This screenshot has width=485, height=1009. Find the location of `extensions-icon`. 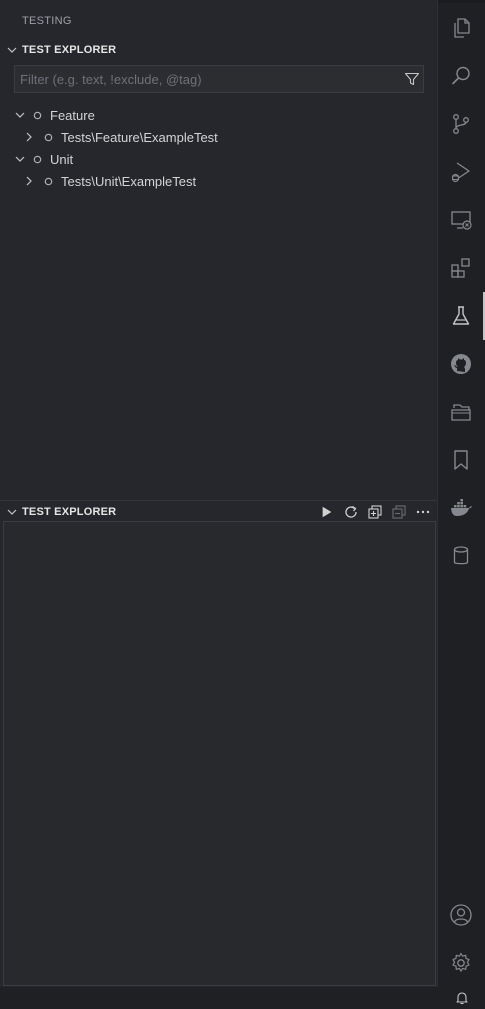

extensions-icon is located at coordinates (461, 268).